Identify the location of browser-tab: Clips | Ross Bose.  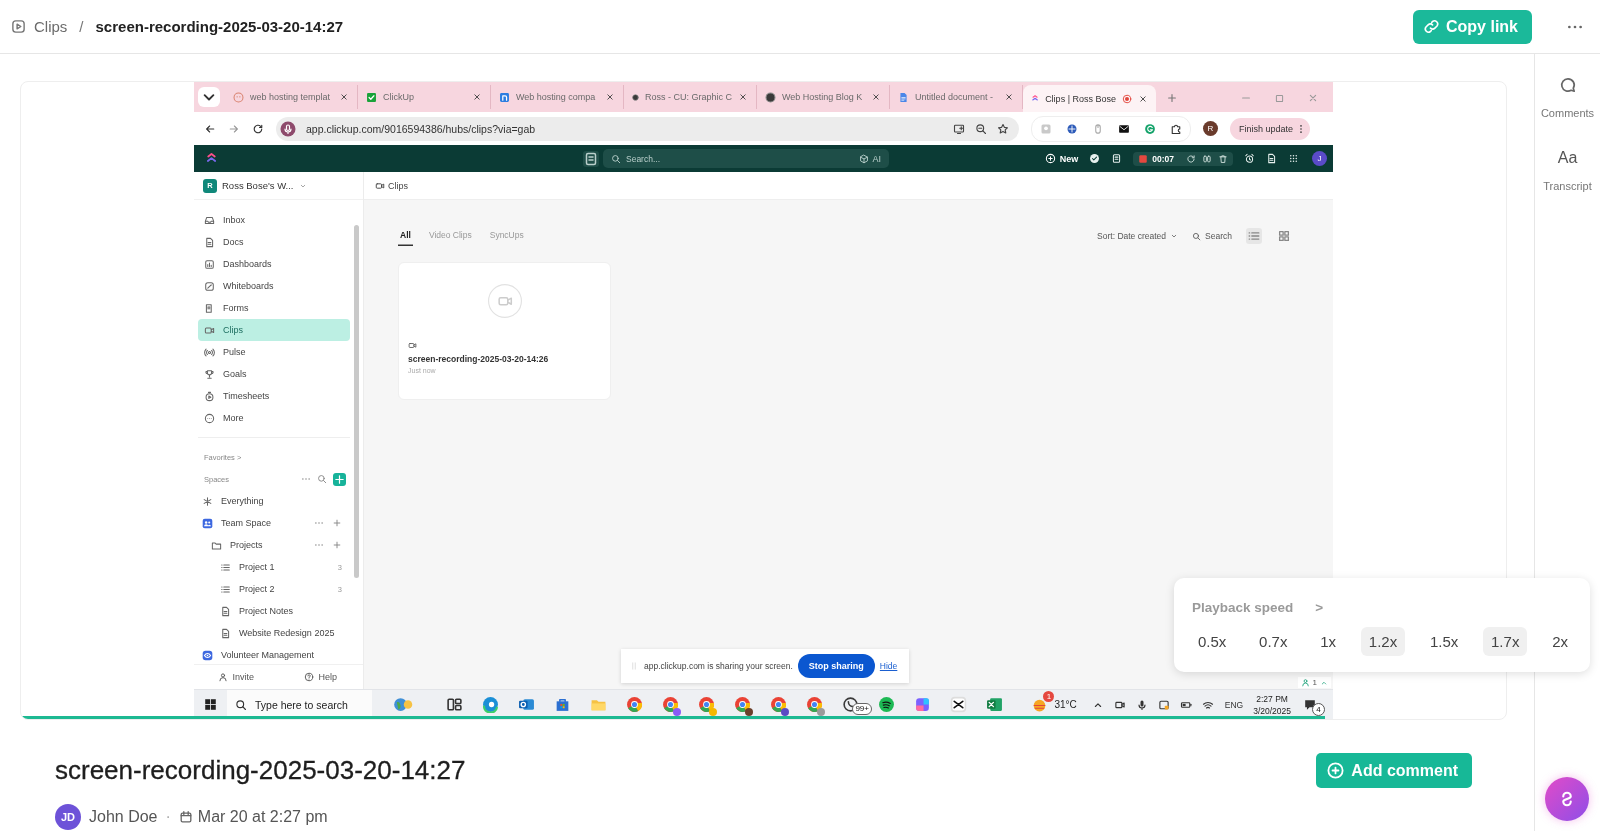
(1089, 98).